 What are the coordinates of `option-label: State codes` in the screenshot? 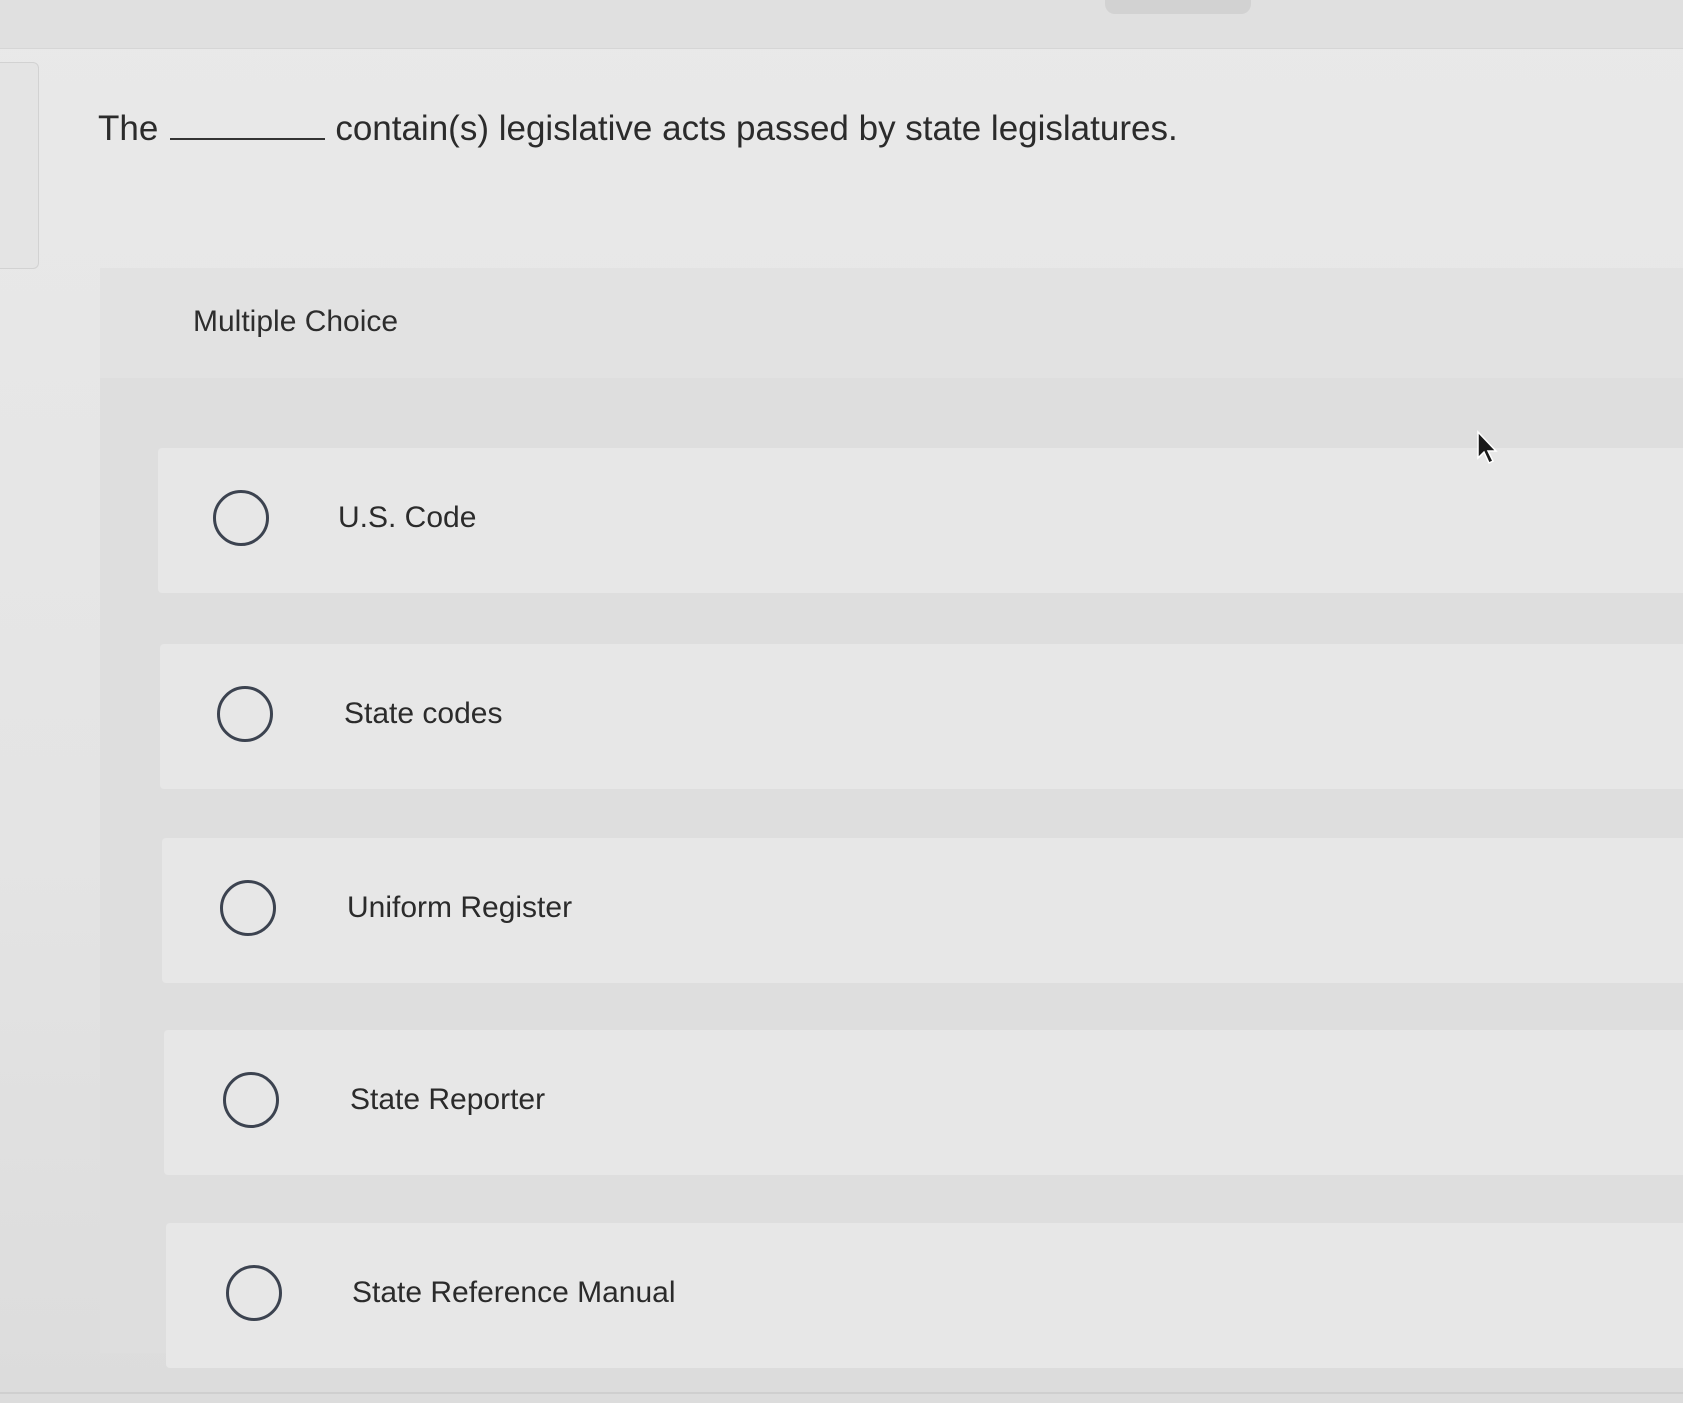 It's located at (423, 713).